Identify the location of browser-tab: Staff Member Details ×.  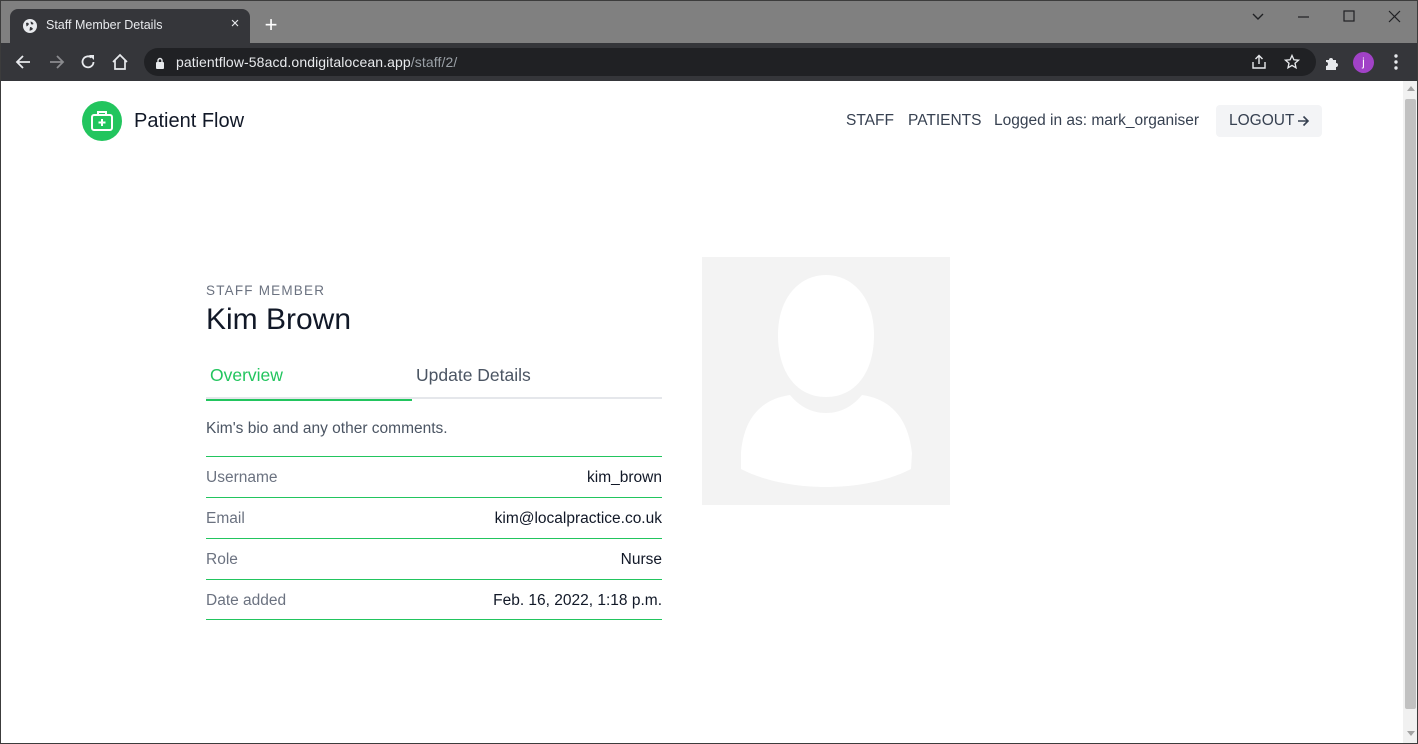
(130, 26).